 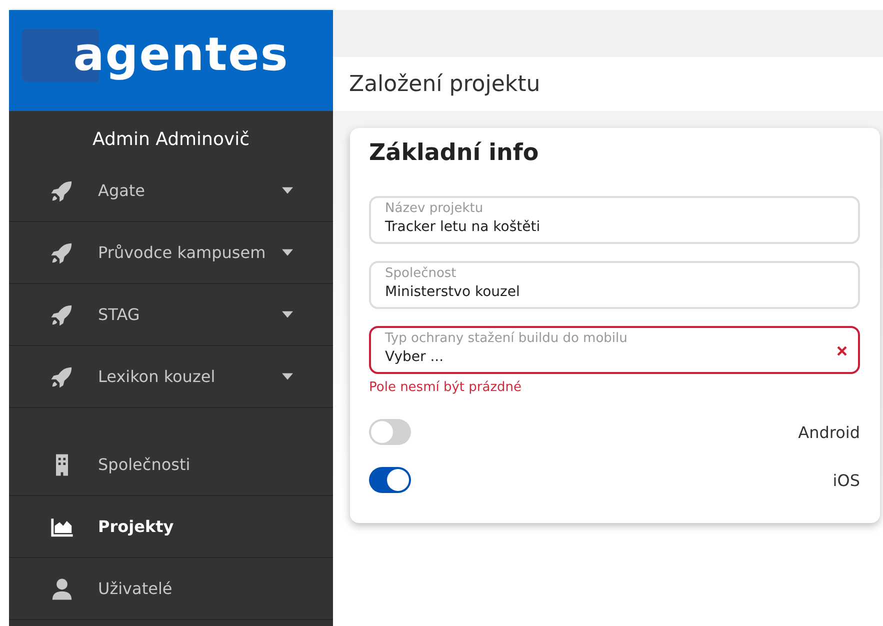 I want to click on input-field: Společnost Ministerstvo kouzel, so click(x=614, y=285).